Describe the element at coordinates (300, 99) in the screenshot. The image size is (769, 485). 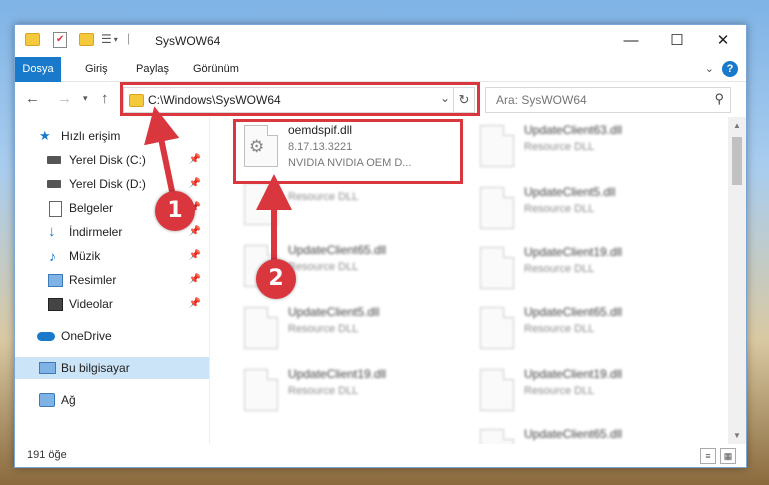
I see `address-highlight-box` at that location.